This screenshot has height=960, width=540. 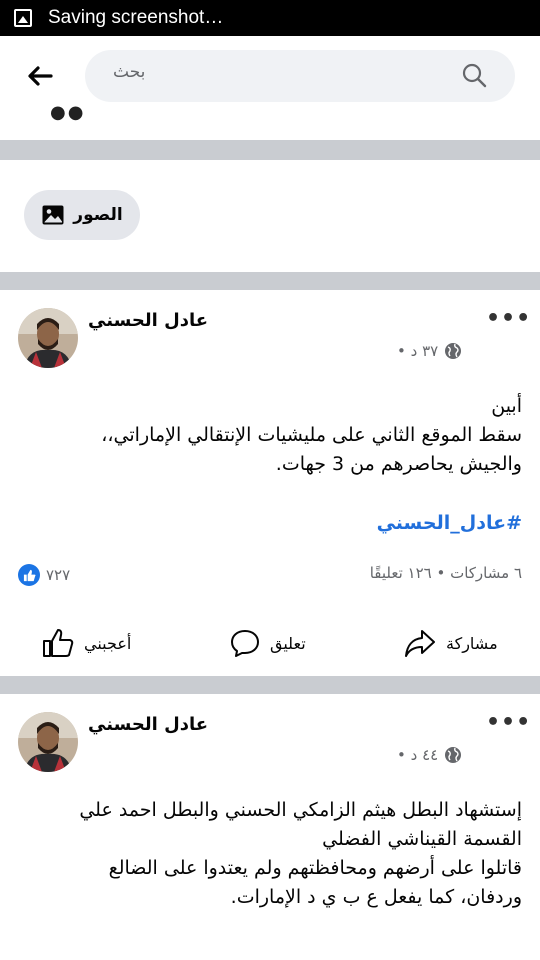 I want to click on share-button: مشاركة, so click(x=451, y=643).